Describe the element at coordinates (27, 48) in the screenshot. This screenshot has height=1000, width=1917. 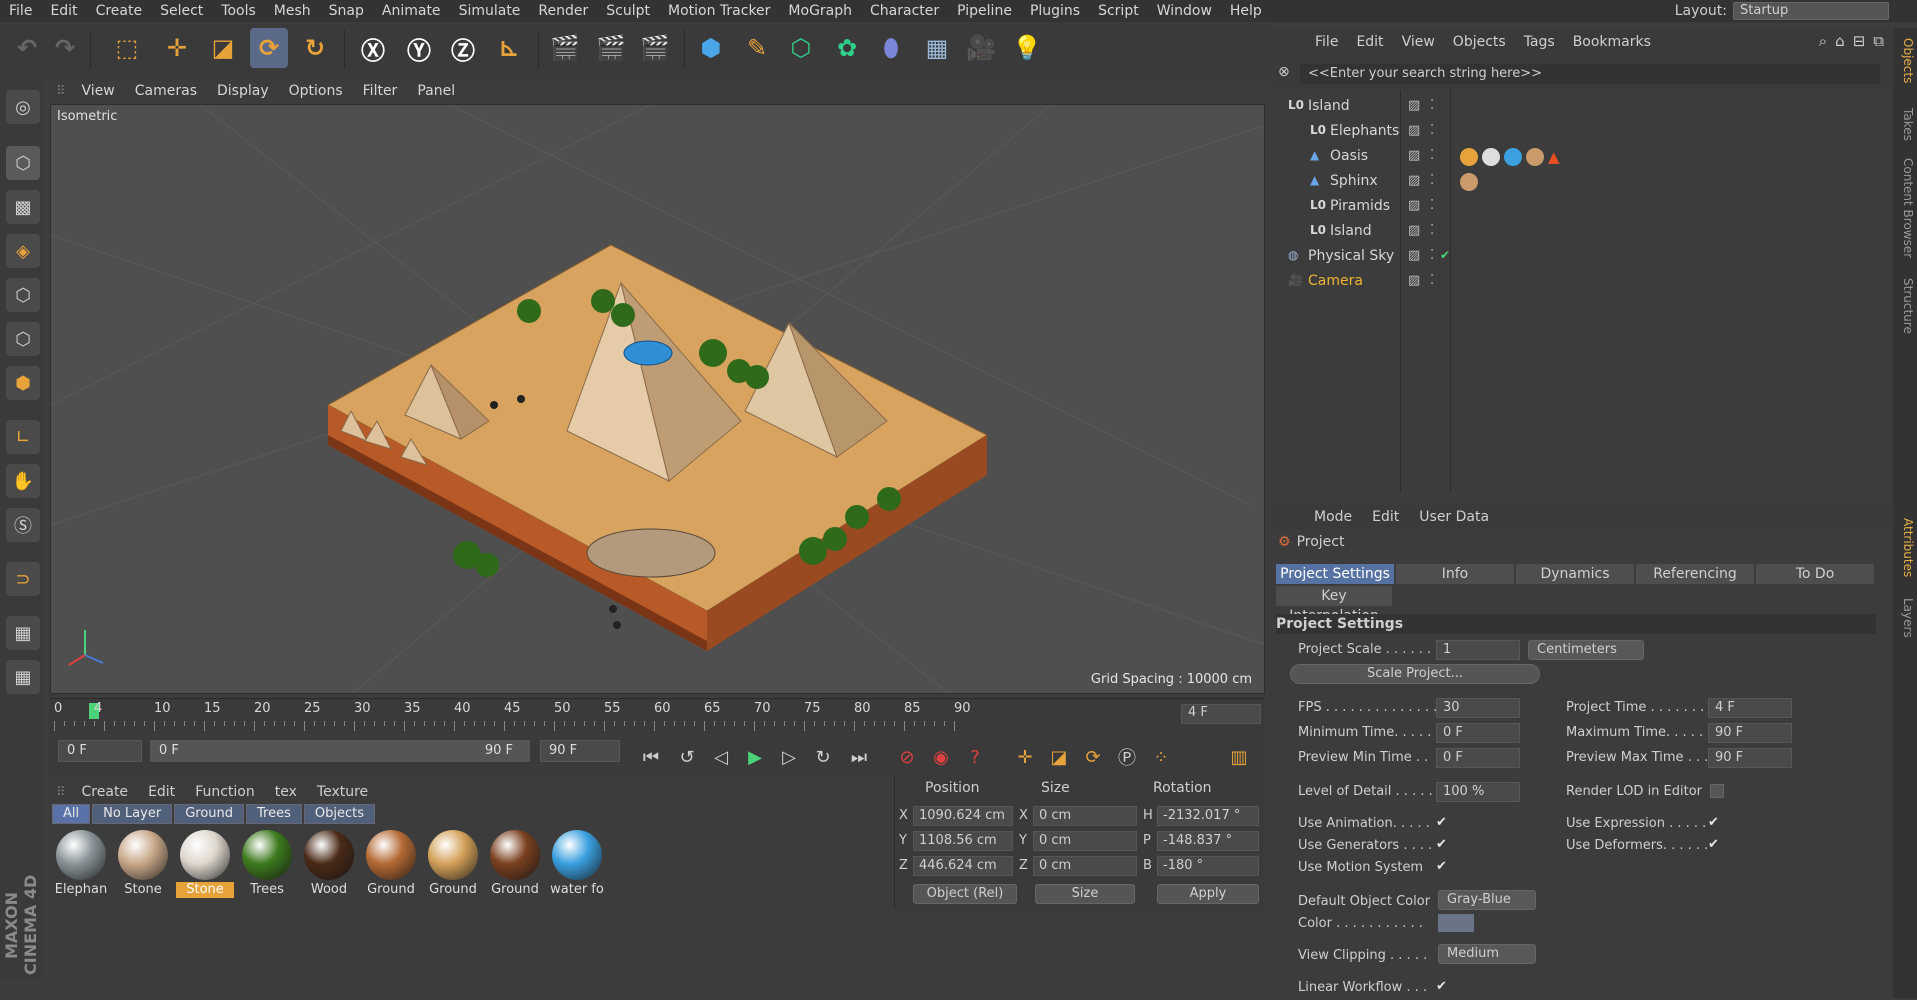
I see `undo-icon: ↶` at that location.